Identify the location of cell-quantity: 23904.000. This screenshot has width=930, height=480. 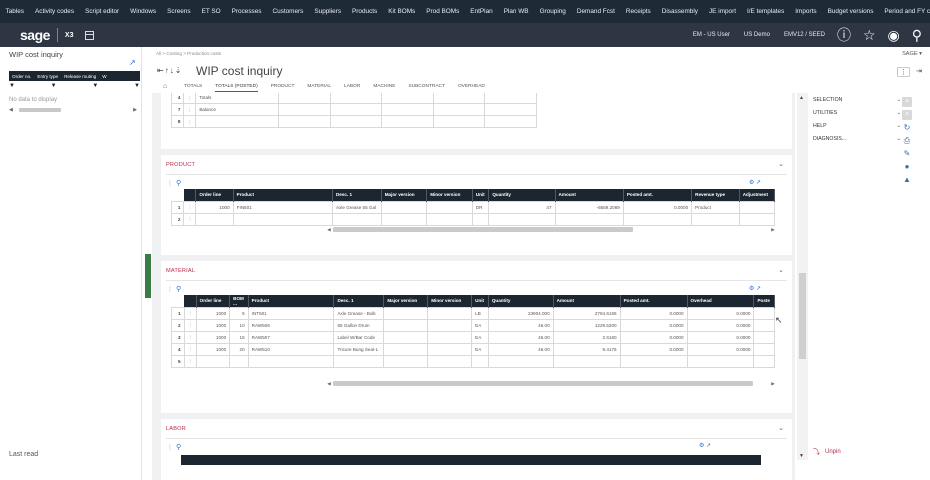
(520, 313).